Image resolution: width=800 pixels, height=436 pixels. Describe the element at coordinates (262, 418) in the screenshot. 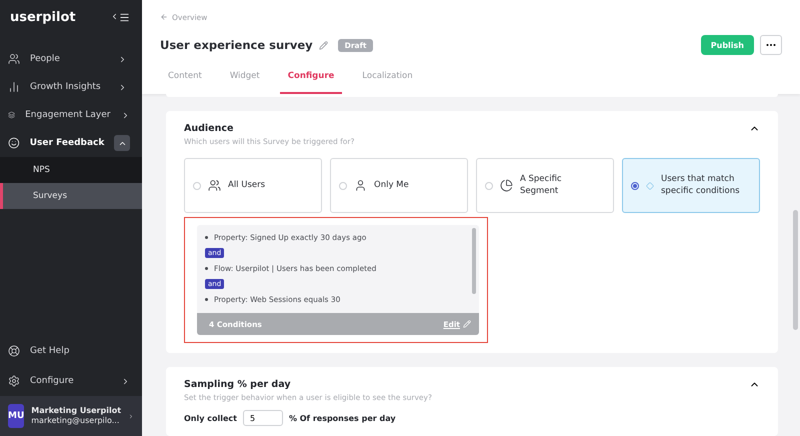

I see `percent-input: 5` at that location.